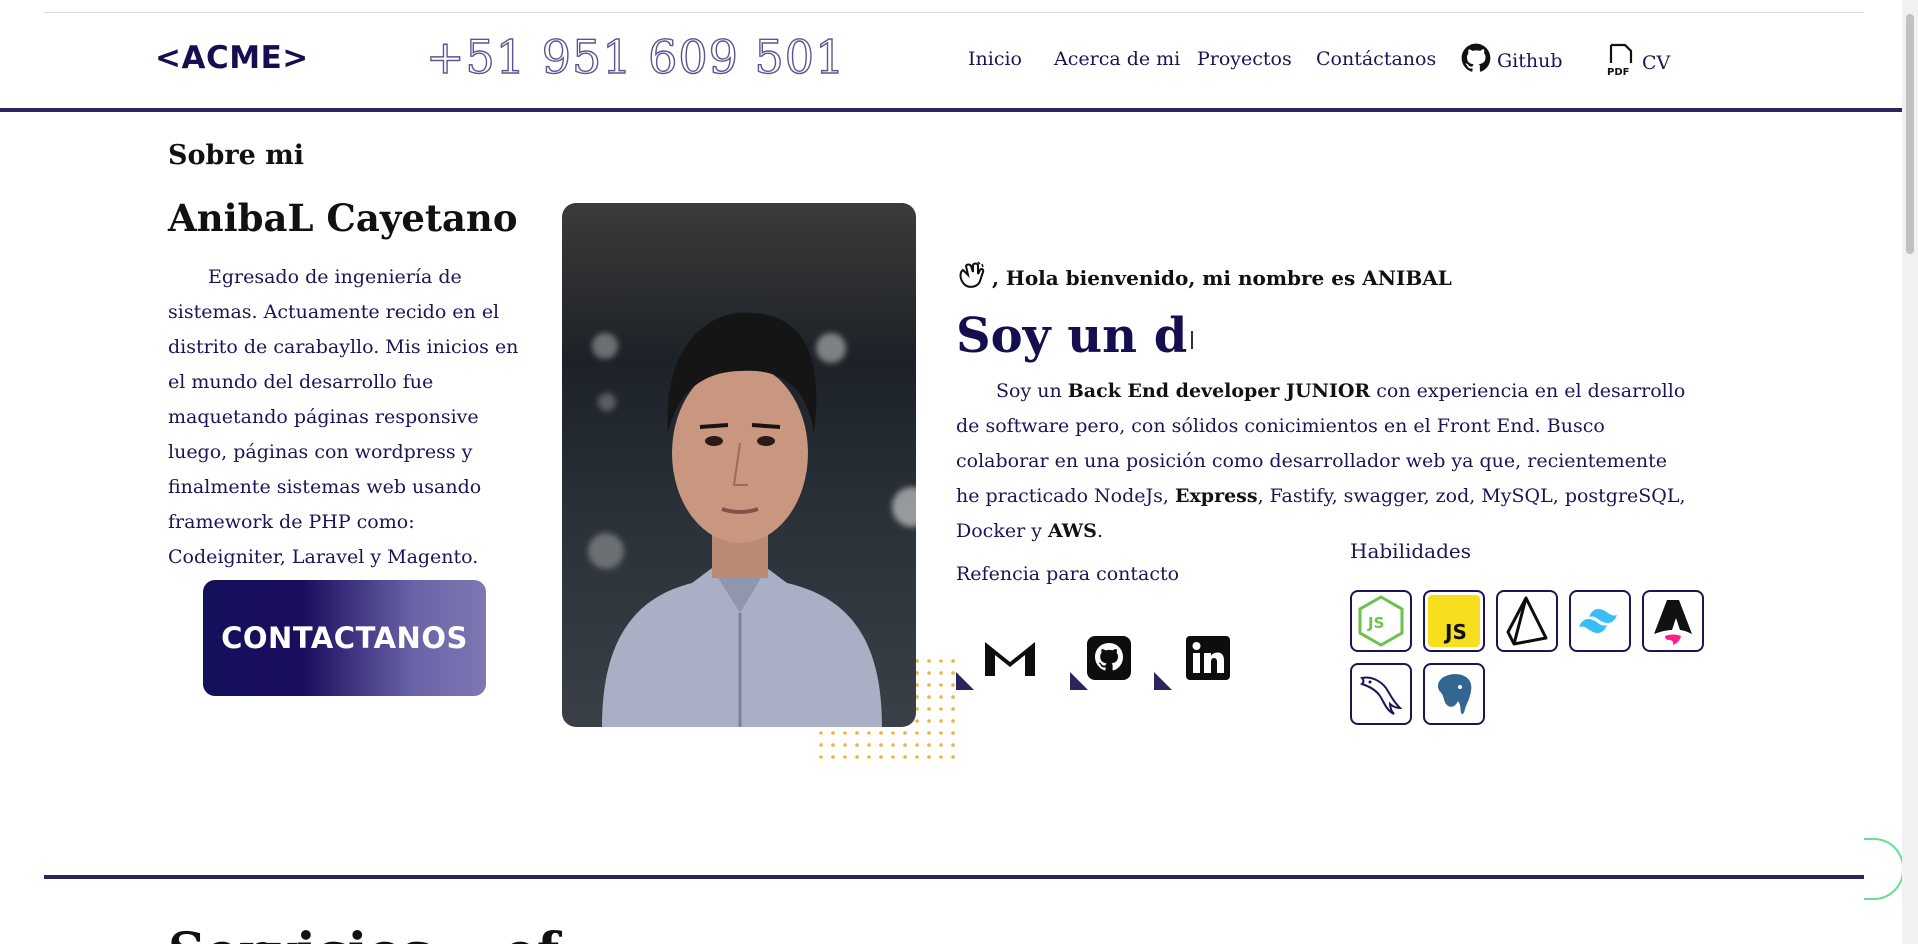 The height and width of the screenshot is (944, 1918). I want to click on scrollbar-thumb, so click(1910, 134).